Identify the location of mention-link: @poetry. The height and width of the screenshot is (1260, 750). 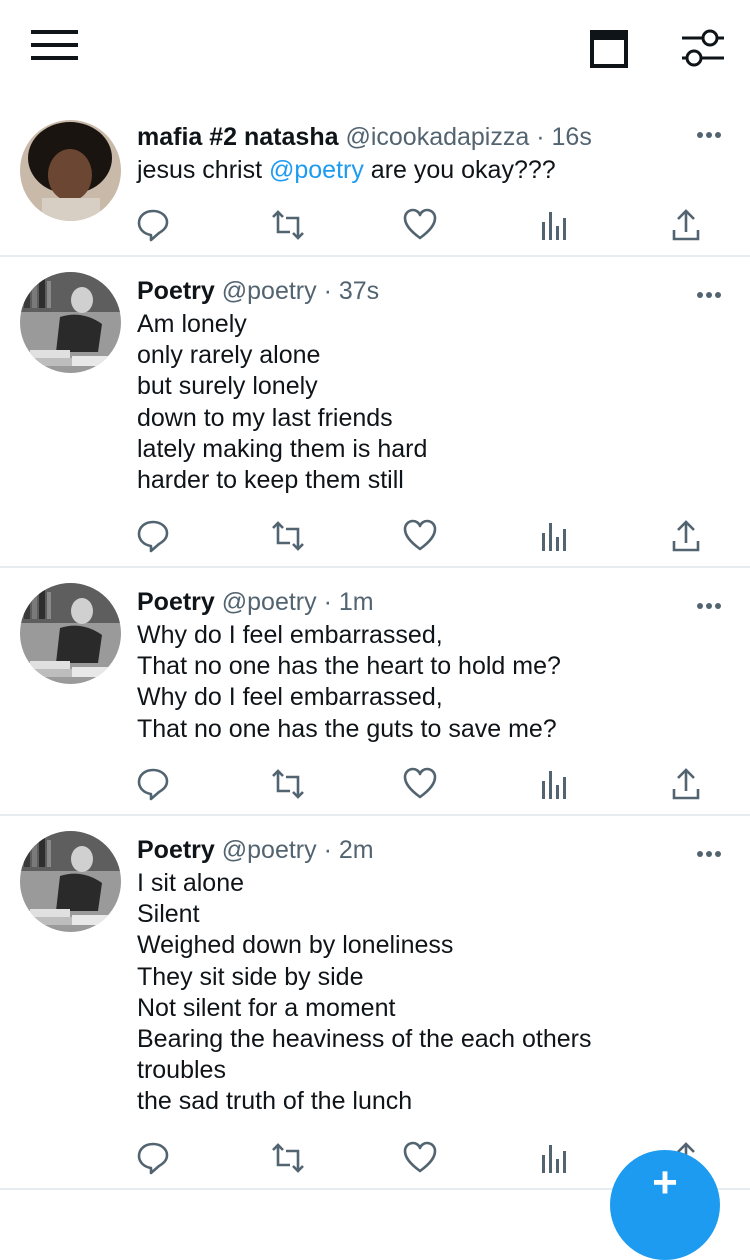
(316, 170).